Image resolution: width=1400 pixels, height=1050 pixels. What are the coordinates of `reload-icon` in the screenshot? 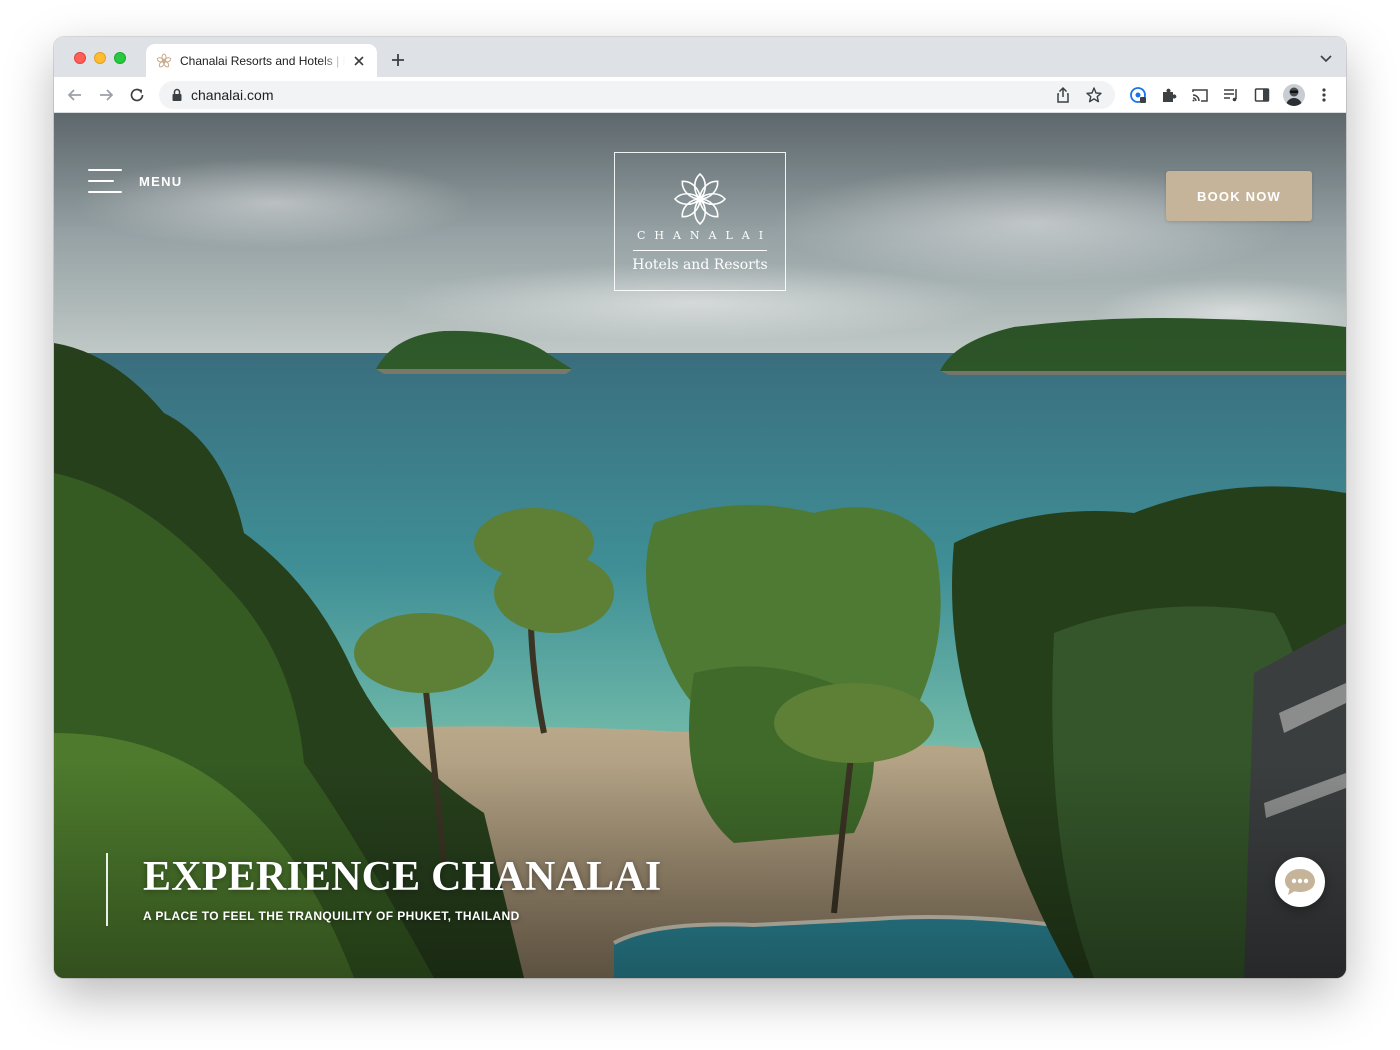 It's located at (137, 95).